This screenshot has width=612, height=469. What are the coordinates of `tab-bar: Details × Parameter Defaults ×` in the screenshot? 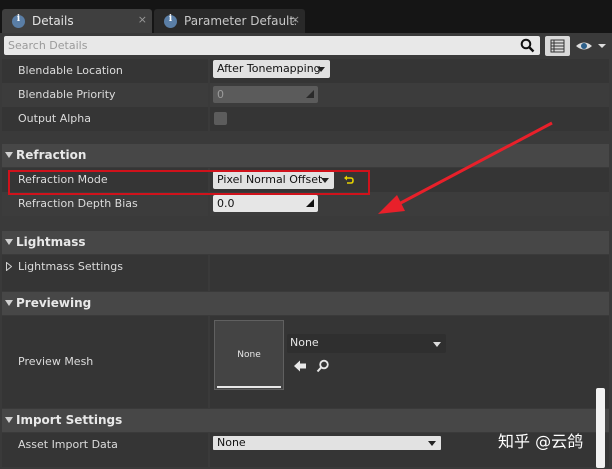 It's located at (306, 16).